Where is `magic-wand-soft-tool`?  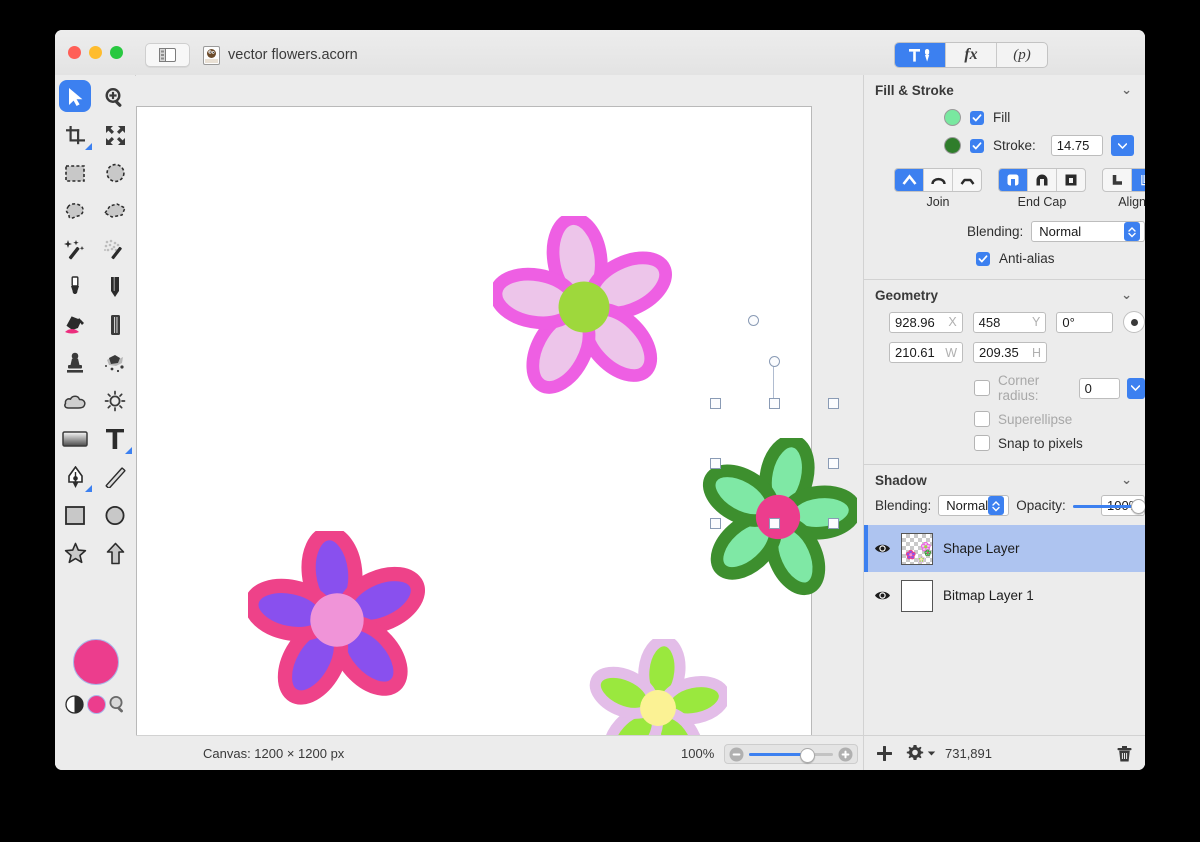 magic-wand-soft-tool is located at coordinates (115, 249).